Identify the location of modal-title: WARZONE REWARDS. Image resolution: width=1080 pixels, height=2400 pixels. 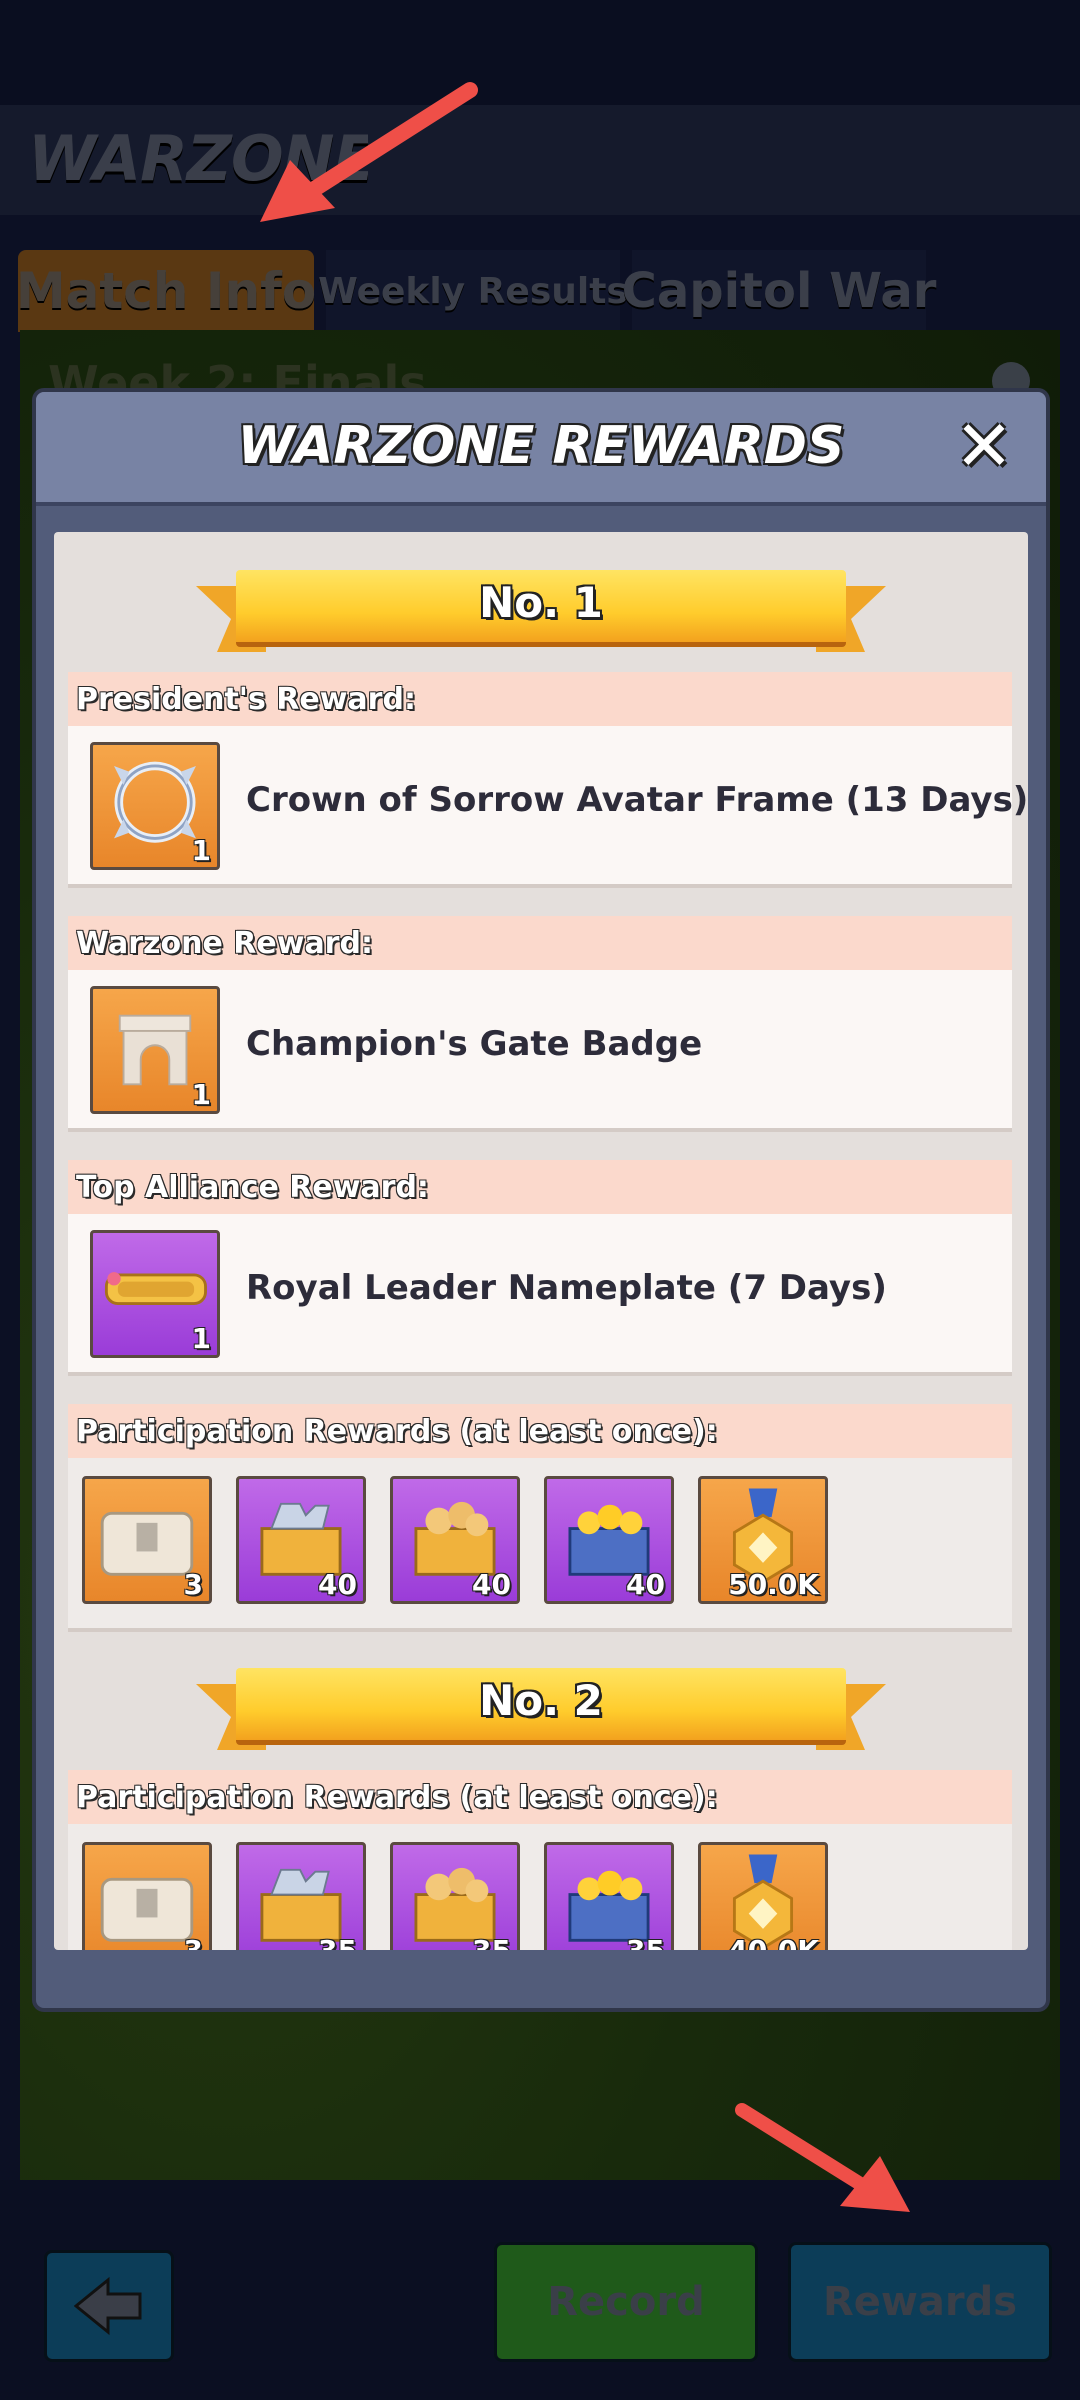
(541, 446).